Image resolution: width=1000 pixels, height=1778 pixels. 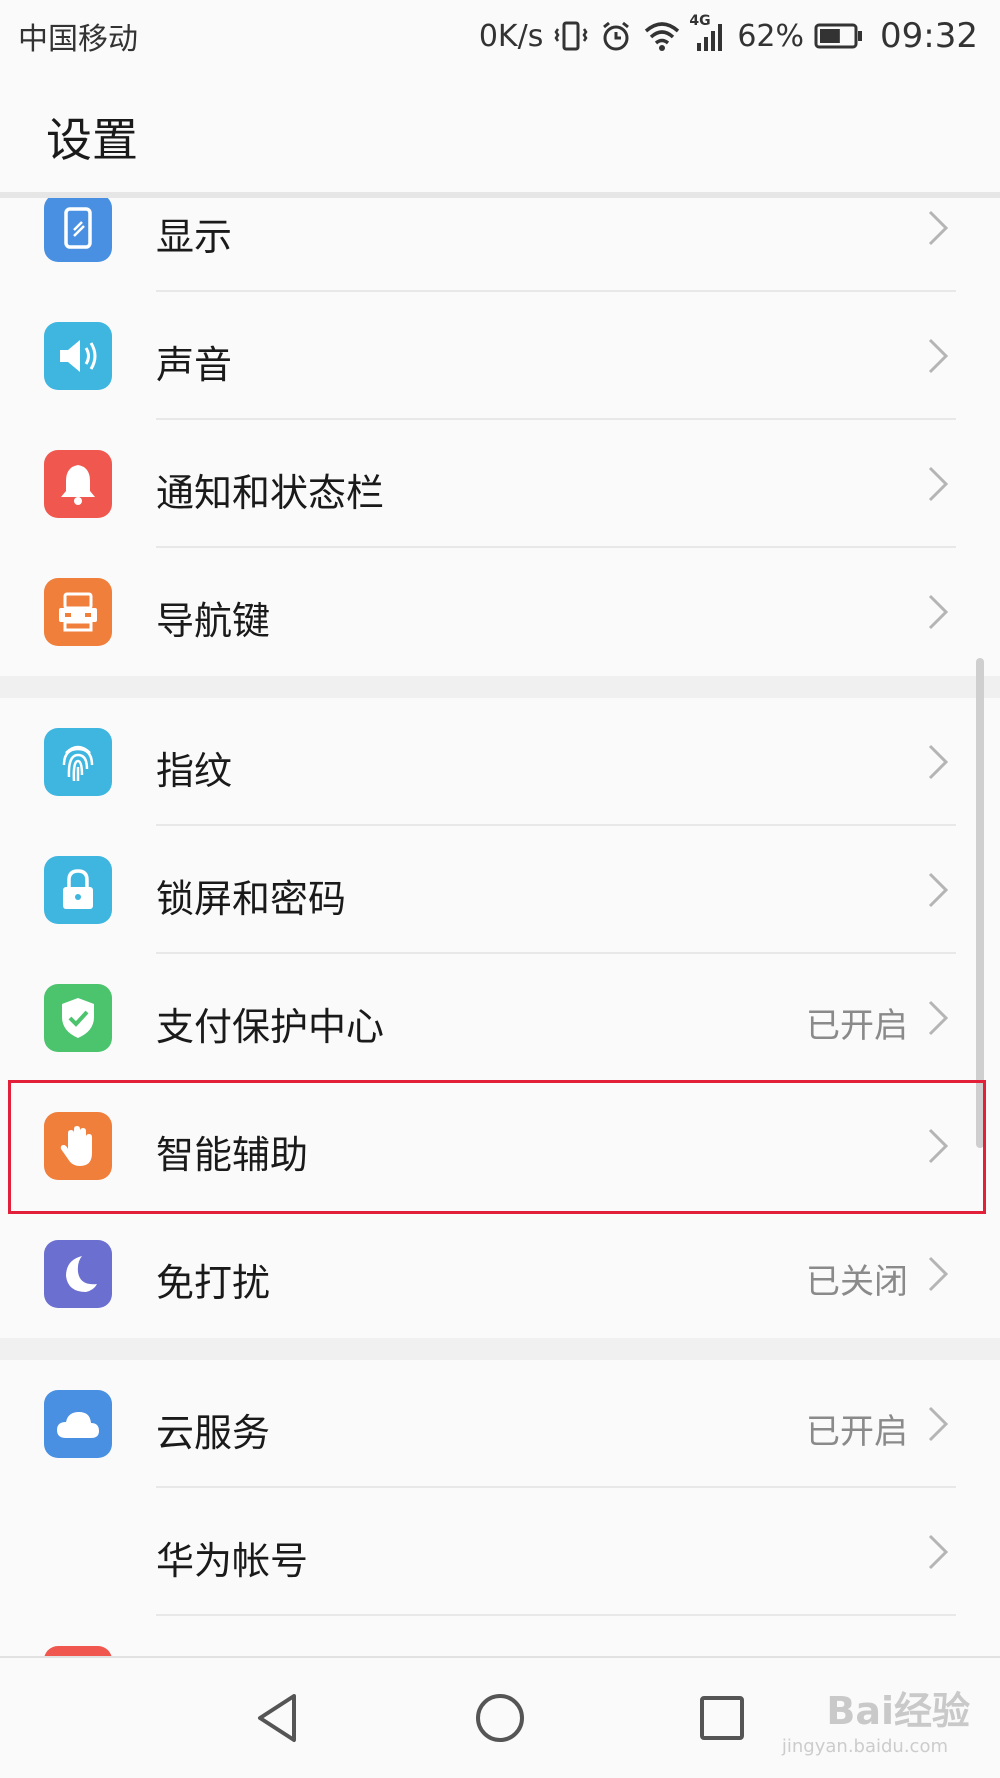 What do you see at coordinates (78, 484) in the screenshot?
I see `bell-icon` at bounding box center [78, 484].